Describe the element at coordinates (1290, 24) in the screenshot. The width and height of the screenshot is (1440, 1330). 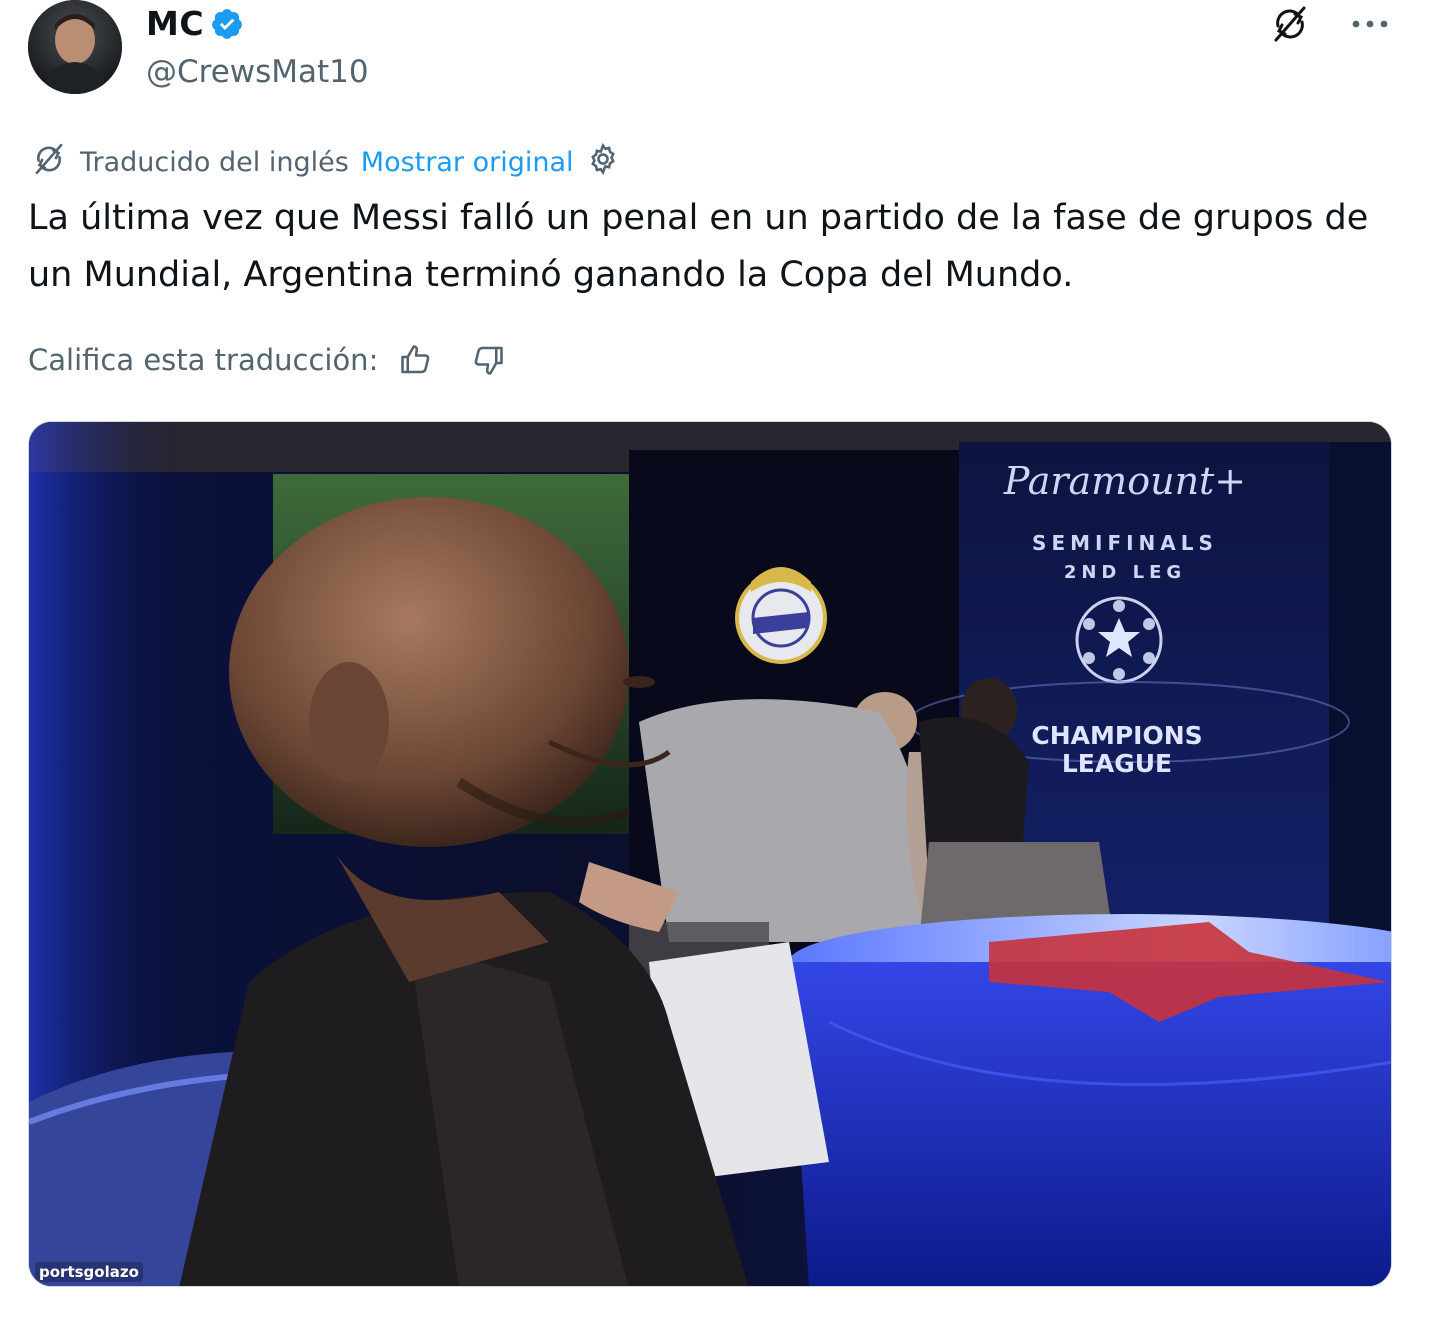
I see `translate-slash-icon` at that location.